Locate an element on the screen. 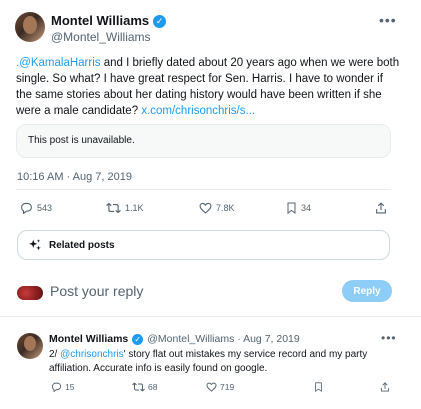  quoted-post-card: This post is unavailable. is located at coordinates (203, 141).